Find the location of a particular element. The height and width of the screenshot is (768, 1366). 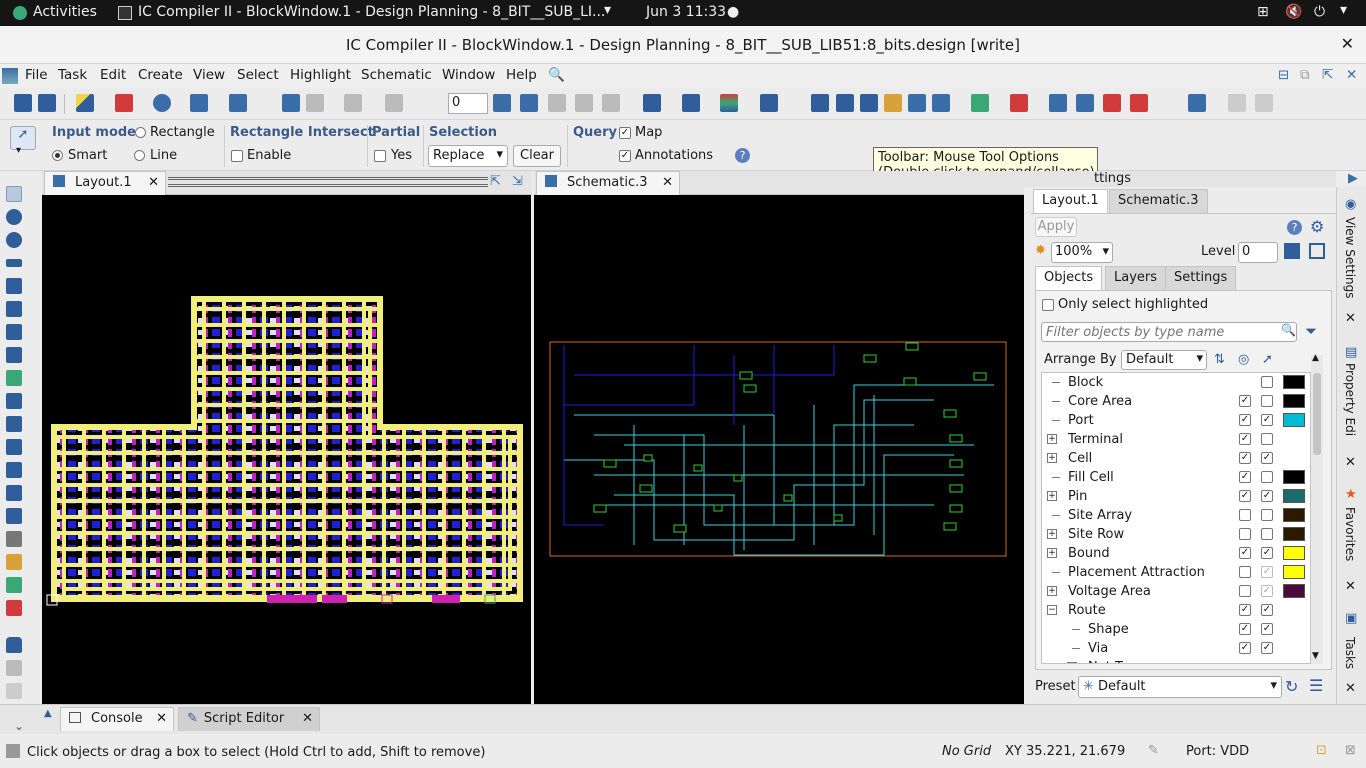

annotations-checkbox: ✓ is located at coordinates (625, 156).